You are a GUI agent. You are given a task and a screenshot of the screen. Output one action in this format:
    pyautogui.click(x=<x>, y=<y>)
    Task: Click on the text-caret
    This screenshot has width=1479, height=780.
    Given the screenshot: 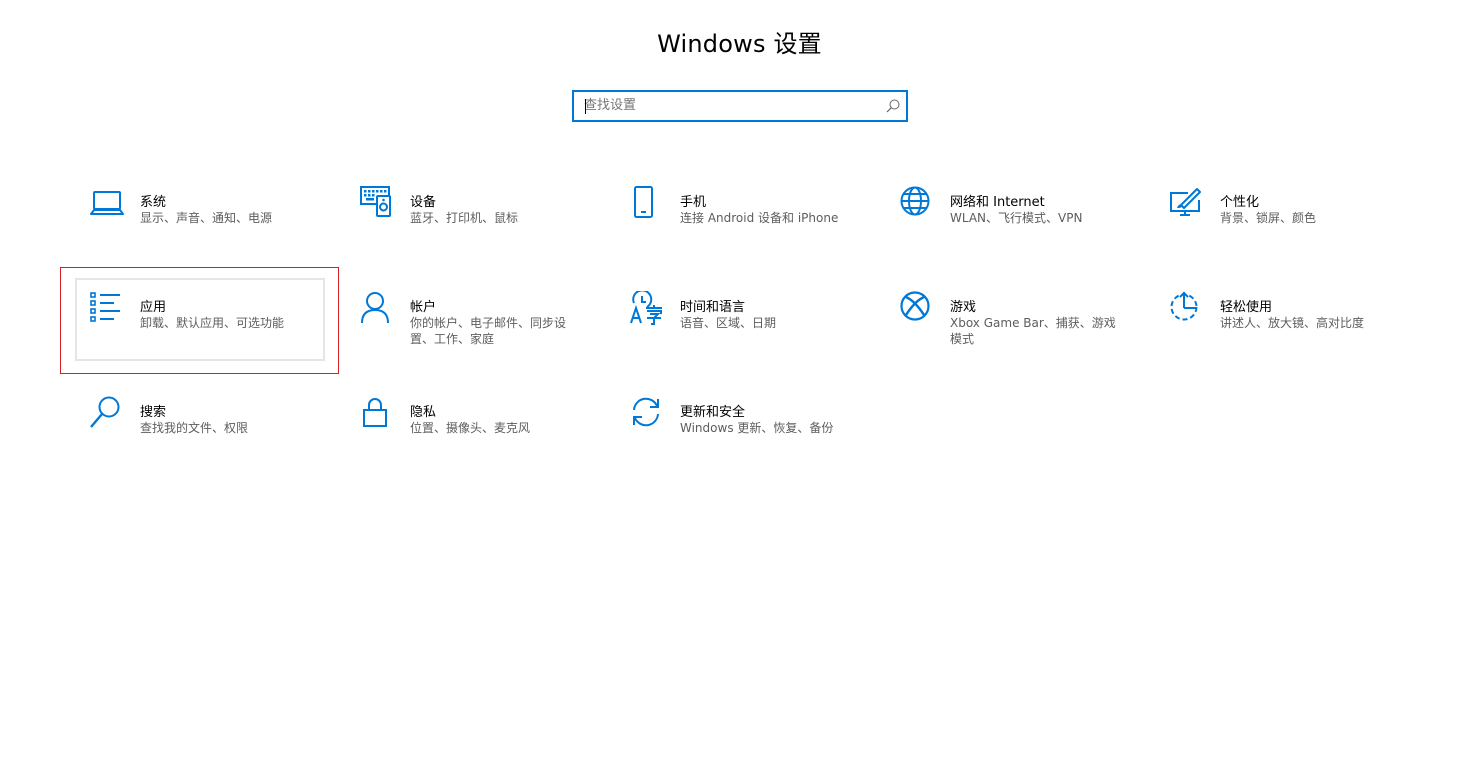 What is the action you would take?
    pyautogui.click(x=585, y=106)
    